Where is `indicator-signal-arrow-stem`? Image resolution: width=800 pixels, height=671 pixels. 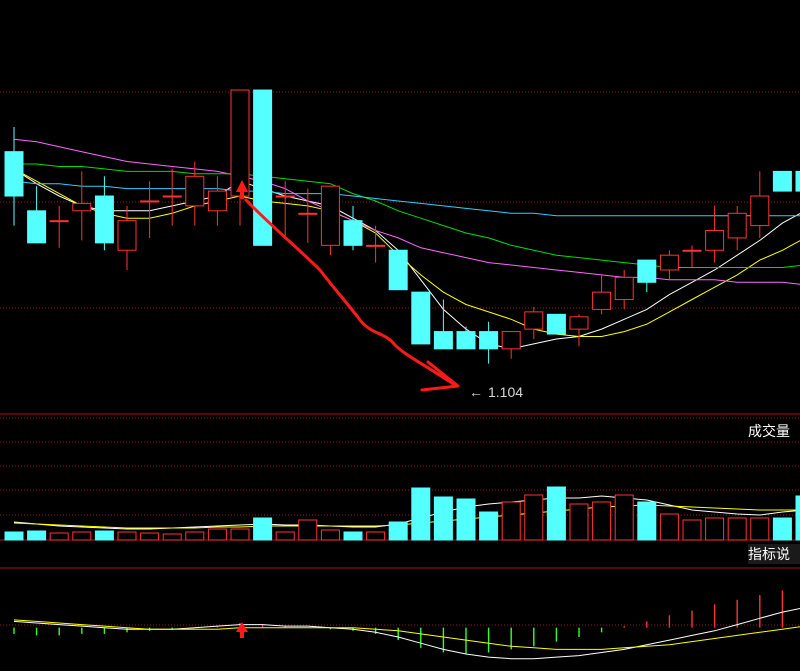 indicator-signal-arrow-stem is located at coordinates (242, 635).